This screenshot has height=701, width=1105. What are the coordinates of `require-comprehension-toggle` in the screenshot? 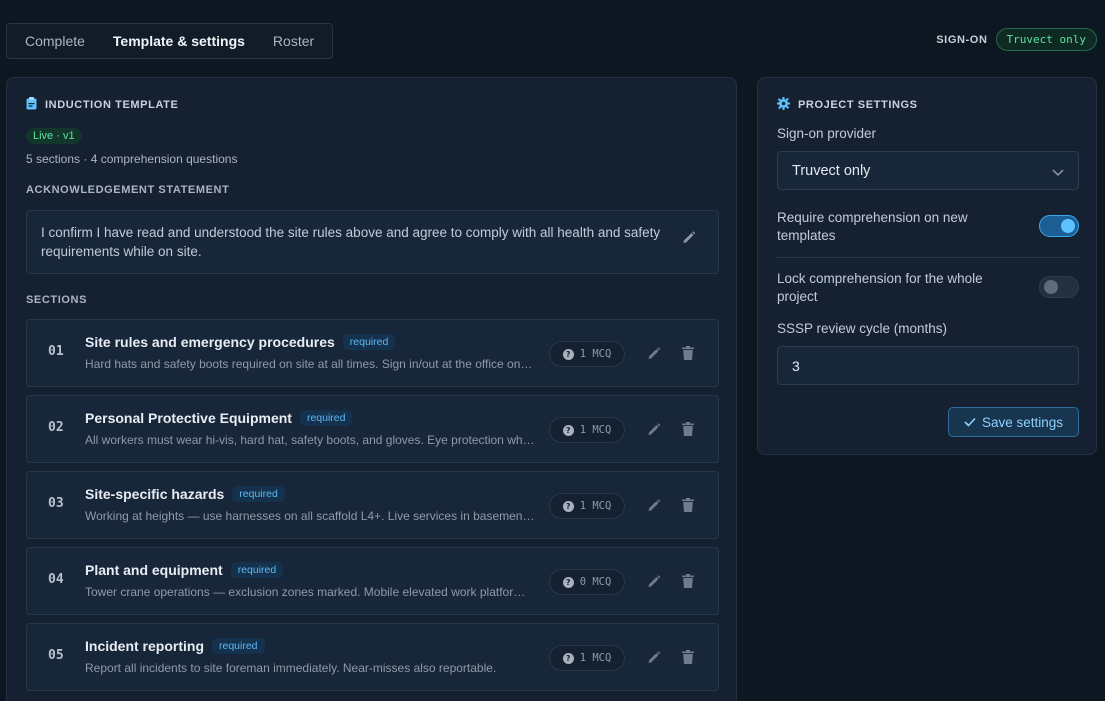 It's located at (1059, 226).